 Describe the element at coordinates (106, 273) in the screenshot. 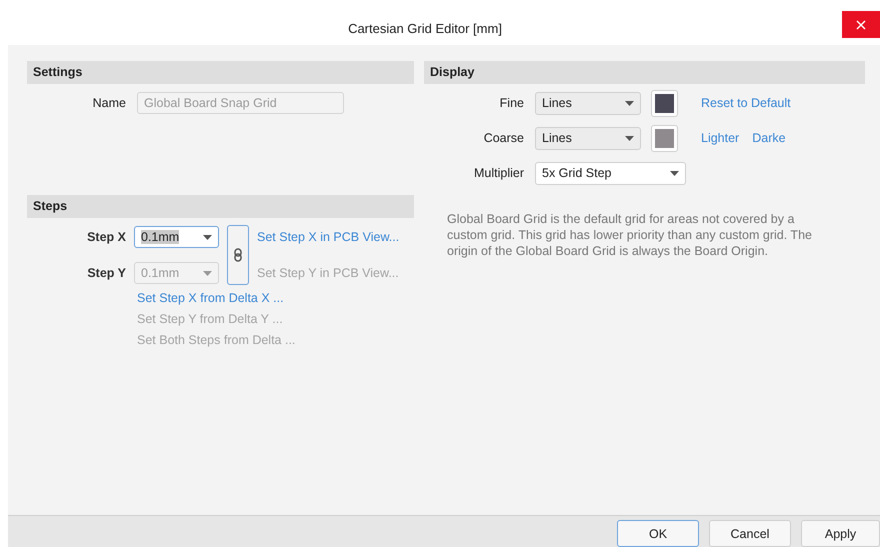

I see `field-label: Step Y` at that location.